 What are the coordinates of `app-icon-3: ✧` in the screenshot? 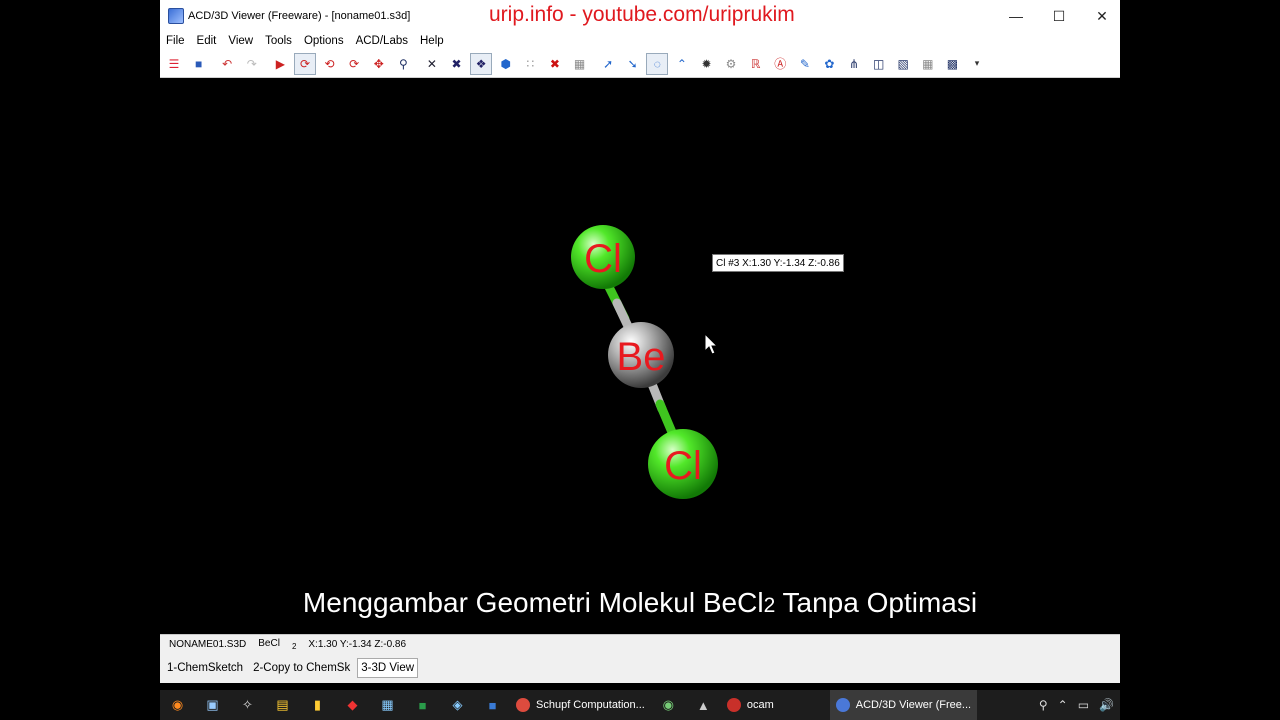 It's located at (247, 705).